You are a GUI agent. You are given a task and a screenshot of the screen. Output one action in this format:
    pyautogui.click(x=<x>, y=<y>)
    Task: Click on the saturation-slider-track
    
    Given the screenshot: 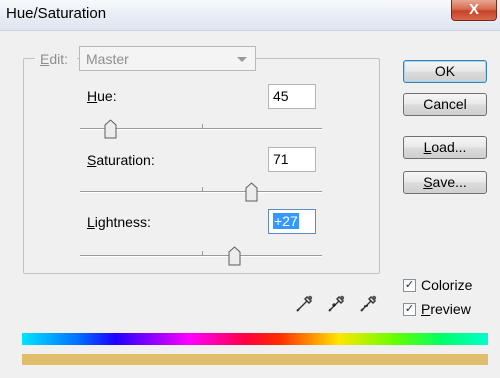 What is the action you would take?
    pyautogui.click(x=201, y=192)
    